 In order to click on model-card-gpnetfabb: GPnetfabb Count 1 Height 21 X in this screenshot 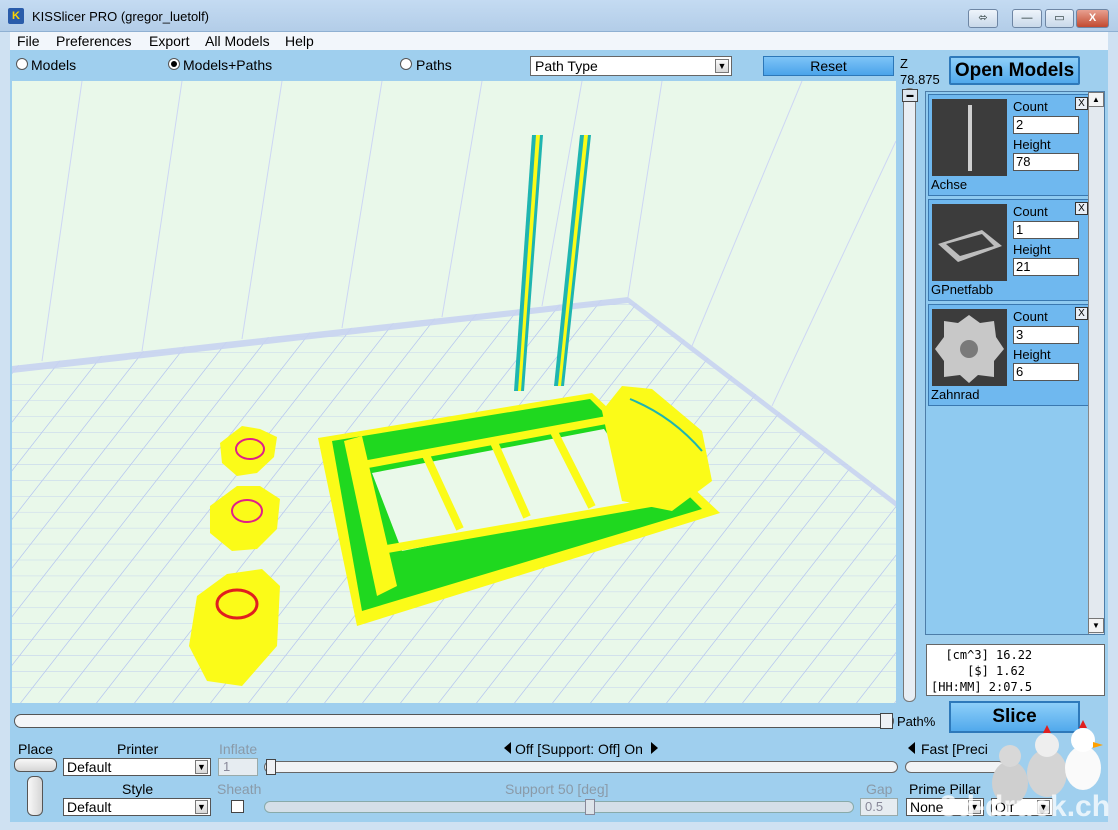, I will do `click(1008, 250)`.